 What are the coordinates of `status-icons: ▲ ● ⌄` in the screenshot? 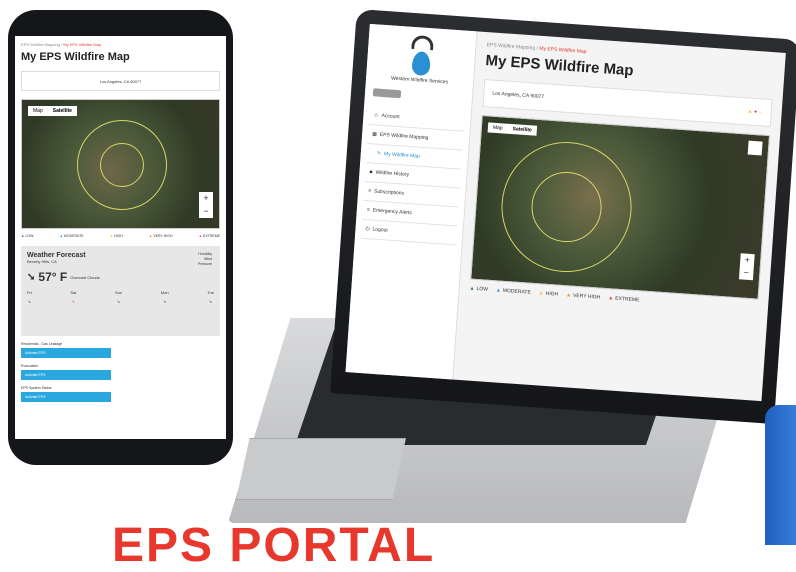 It's located at (755, 112).